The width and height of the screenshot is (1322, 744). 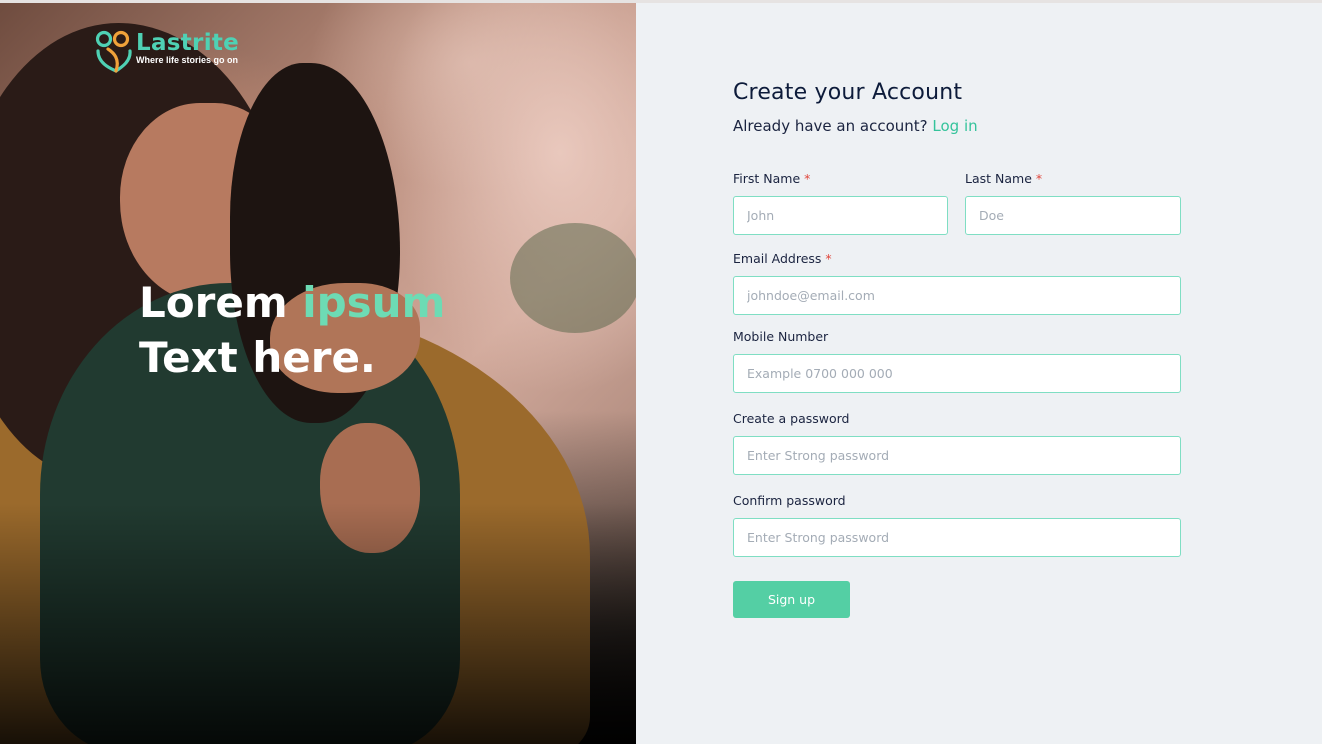 I want to click on first-name-input, so click(x=840, y=215).